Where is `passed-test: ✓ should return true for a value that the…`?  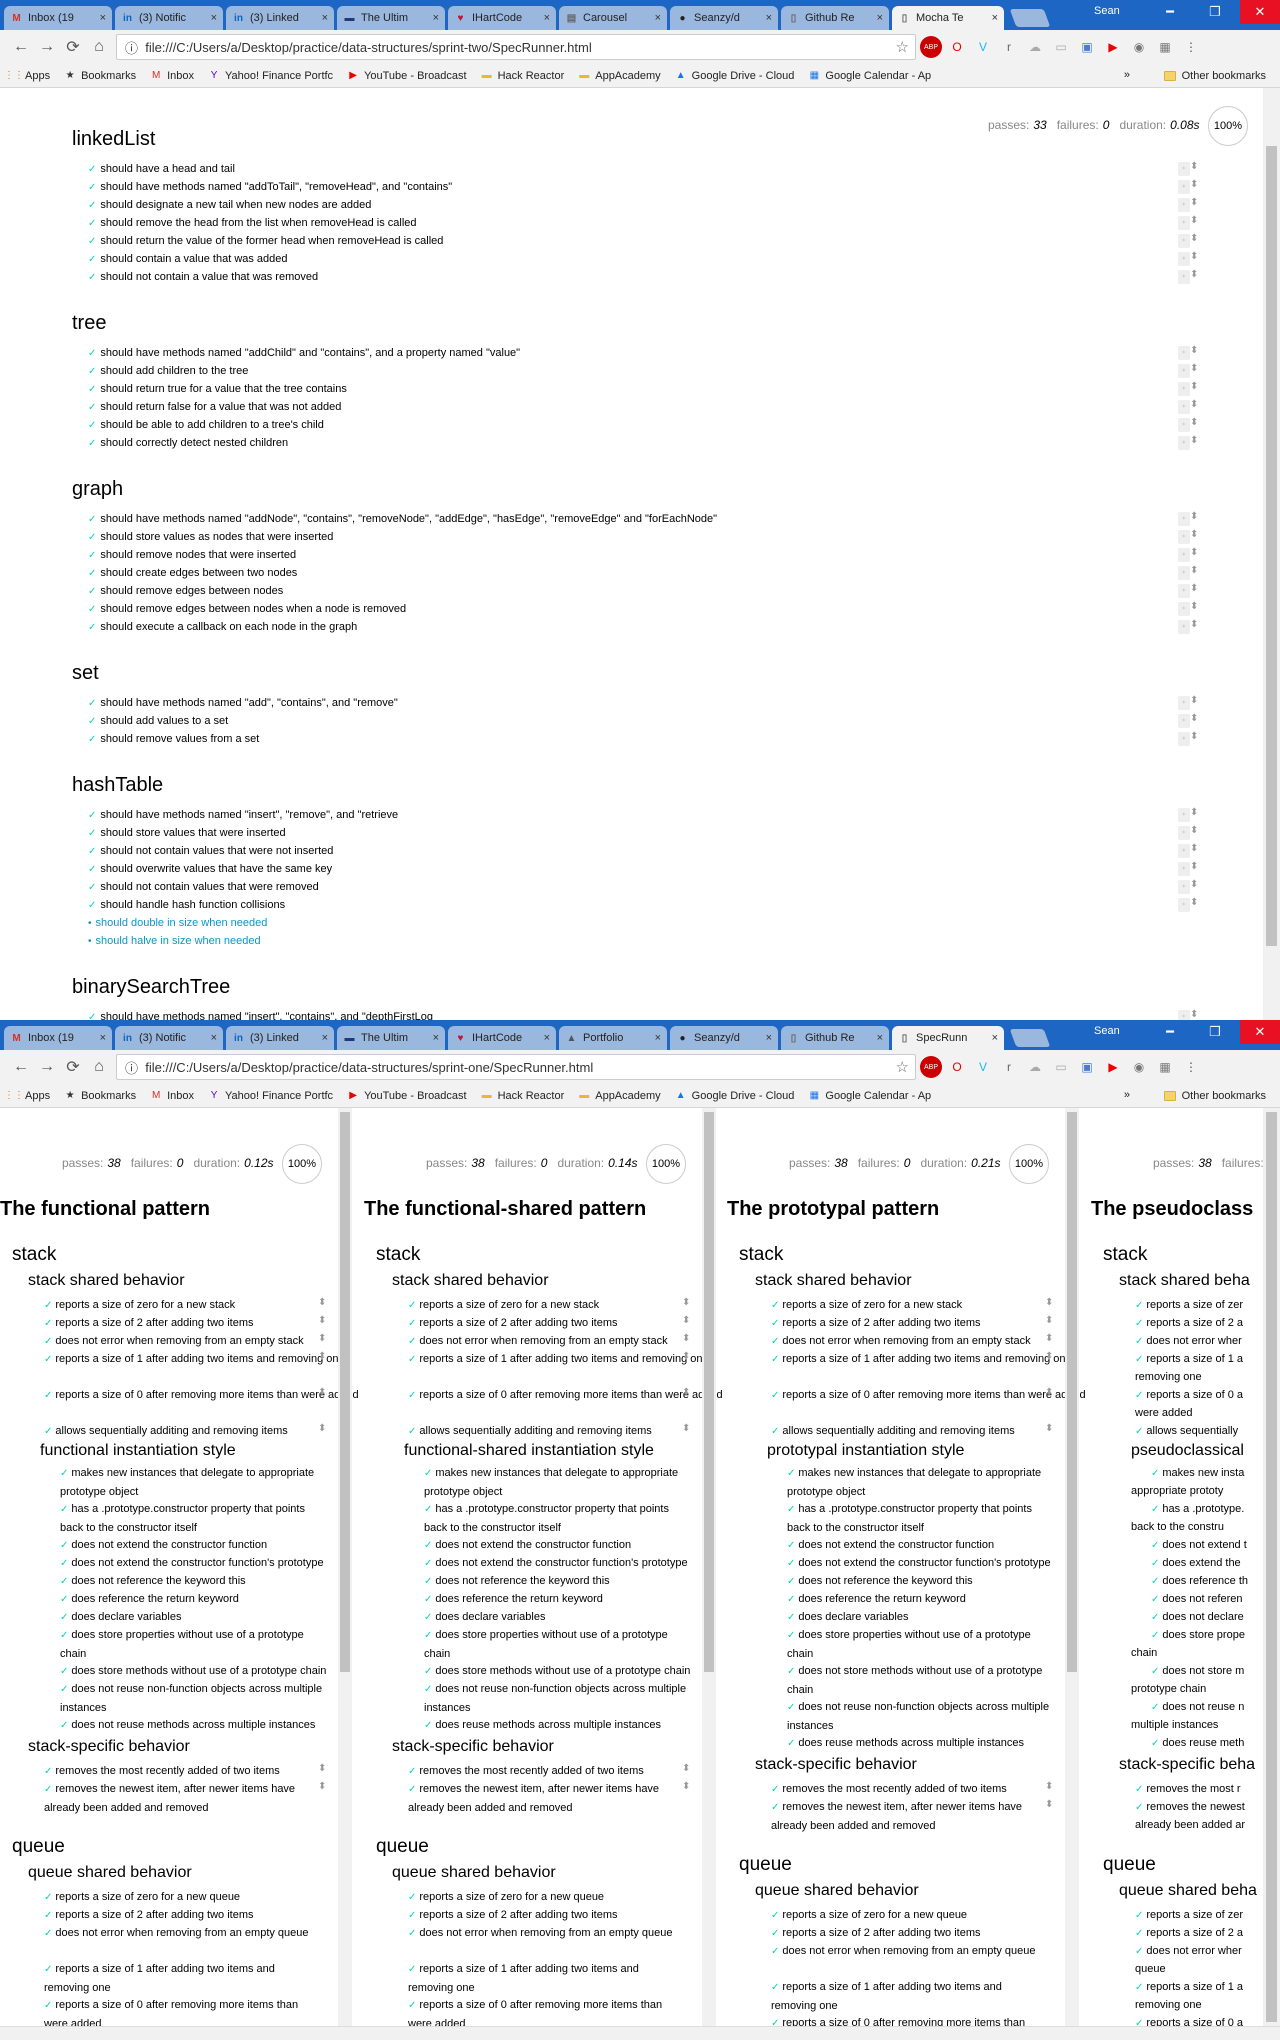
passed-test: ✓ should return true for a value that the… is located at coordinates (217, 389).